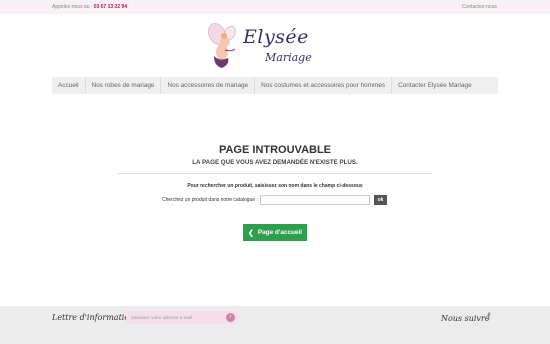 The height and width of the screenshot is (344, 550). Describe the element at coordinates (275, 150) in the screenshot. I see `page-title: PAGE INTROUVABLE` at that location.